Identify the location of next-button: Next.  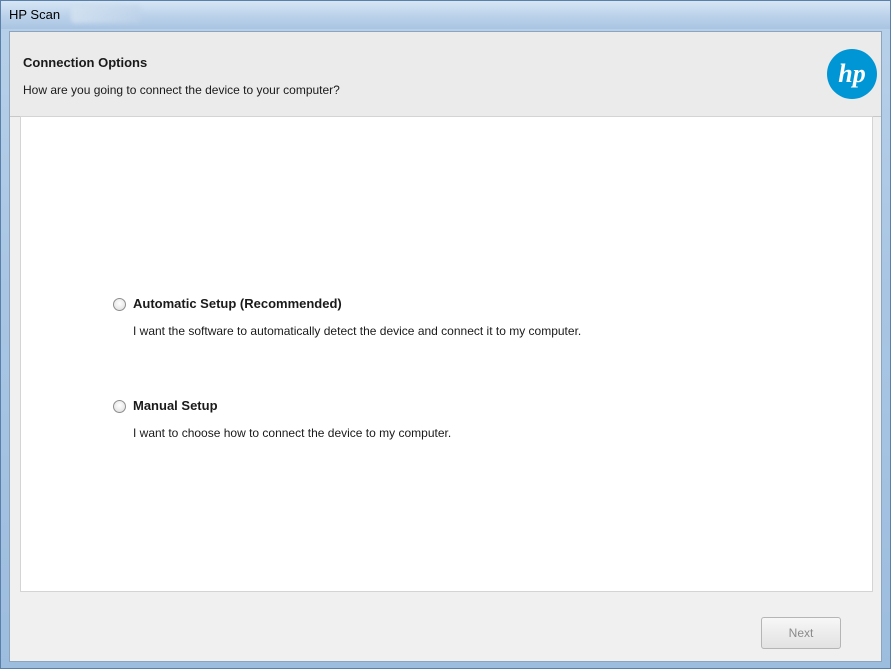
(801, 633).